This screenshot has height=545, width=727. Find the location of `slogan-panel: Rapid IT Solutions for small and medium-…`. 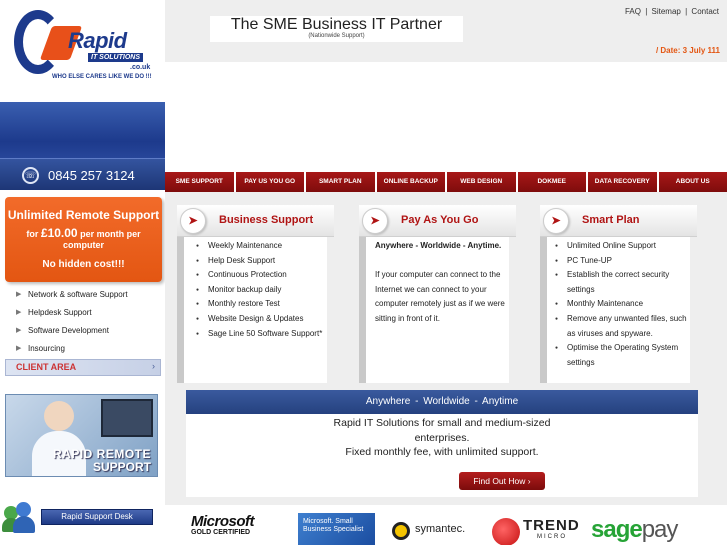

slogan-panel: Rapid IT Solutions for small and medium-… is located at coordinates (442, 455).